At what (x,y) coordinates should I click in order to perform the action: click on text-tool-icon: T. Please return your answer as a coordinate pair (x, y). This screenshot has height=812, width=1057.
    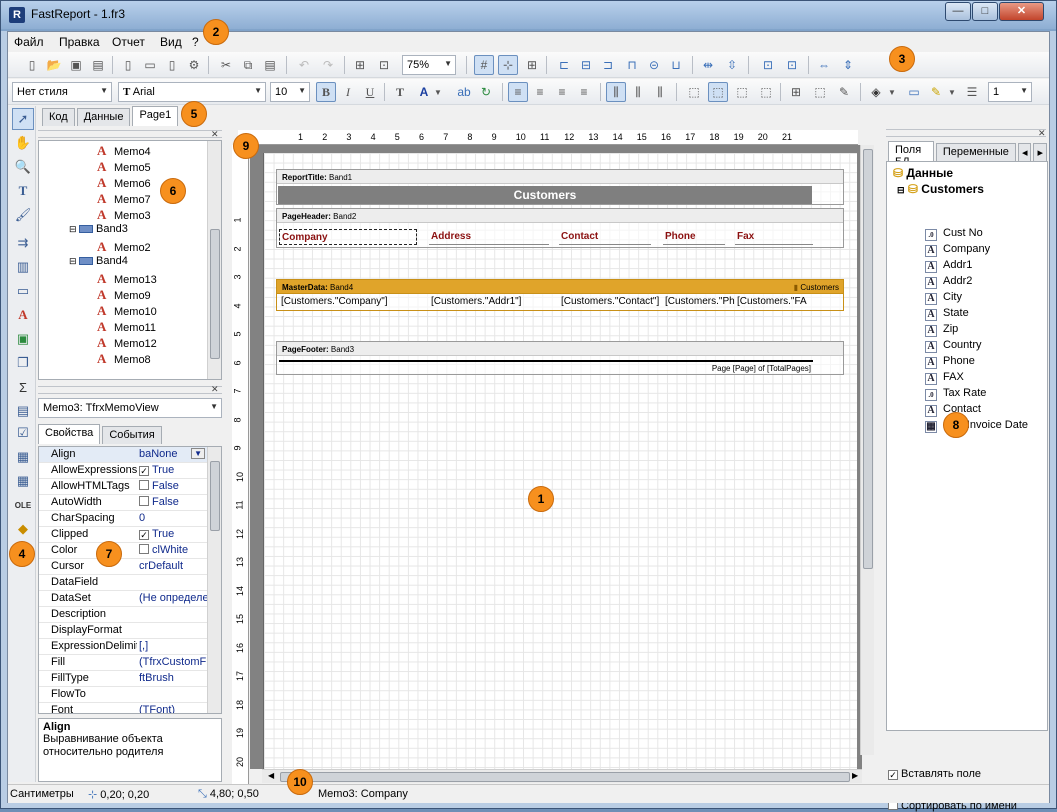
    Looking at the image, I should click on (23, 191).